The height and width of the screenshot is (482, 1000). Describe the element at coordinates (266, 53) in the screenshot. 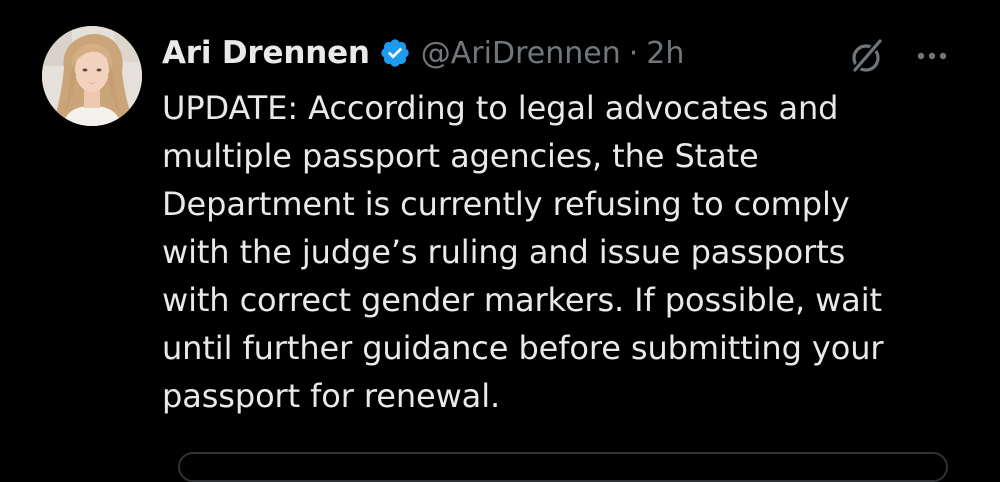

I see `author-display-name: Ari Drennen` at that location.